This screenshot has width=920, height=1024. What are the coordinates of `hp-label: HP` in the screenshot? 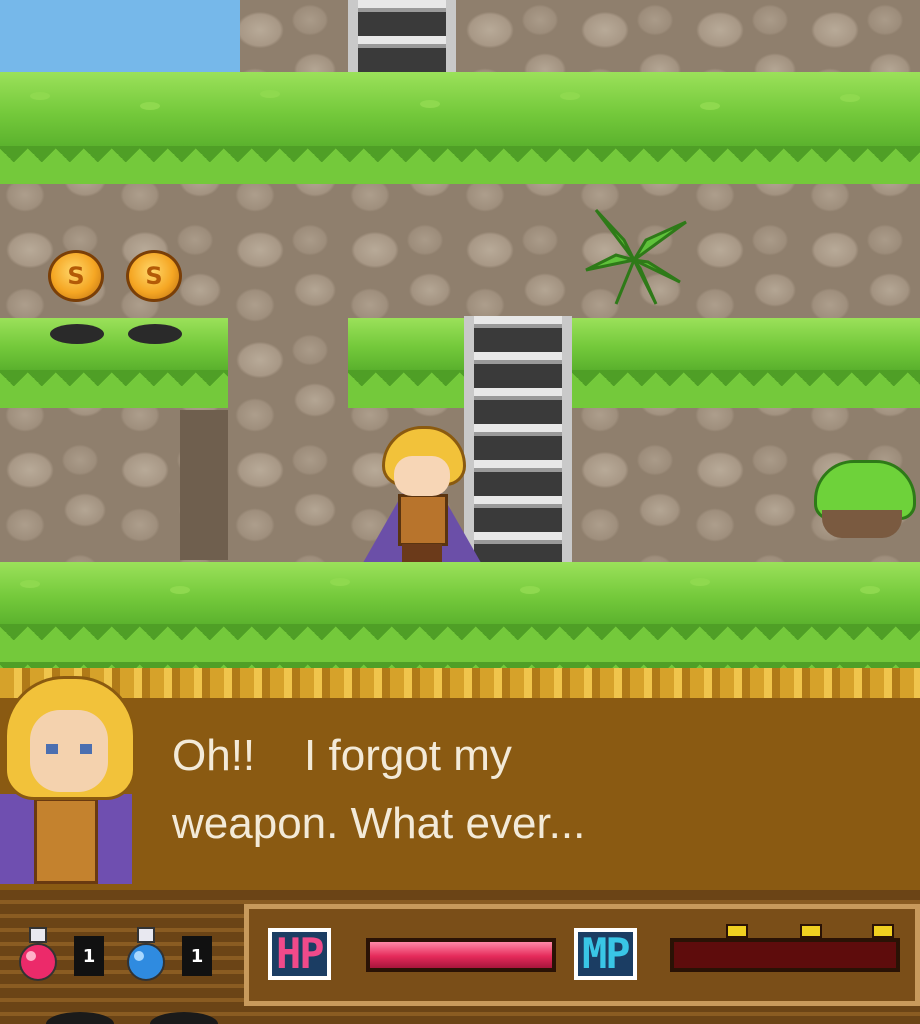 It's located at (299, 954).